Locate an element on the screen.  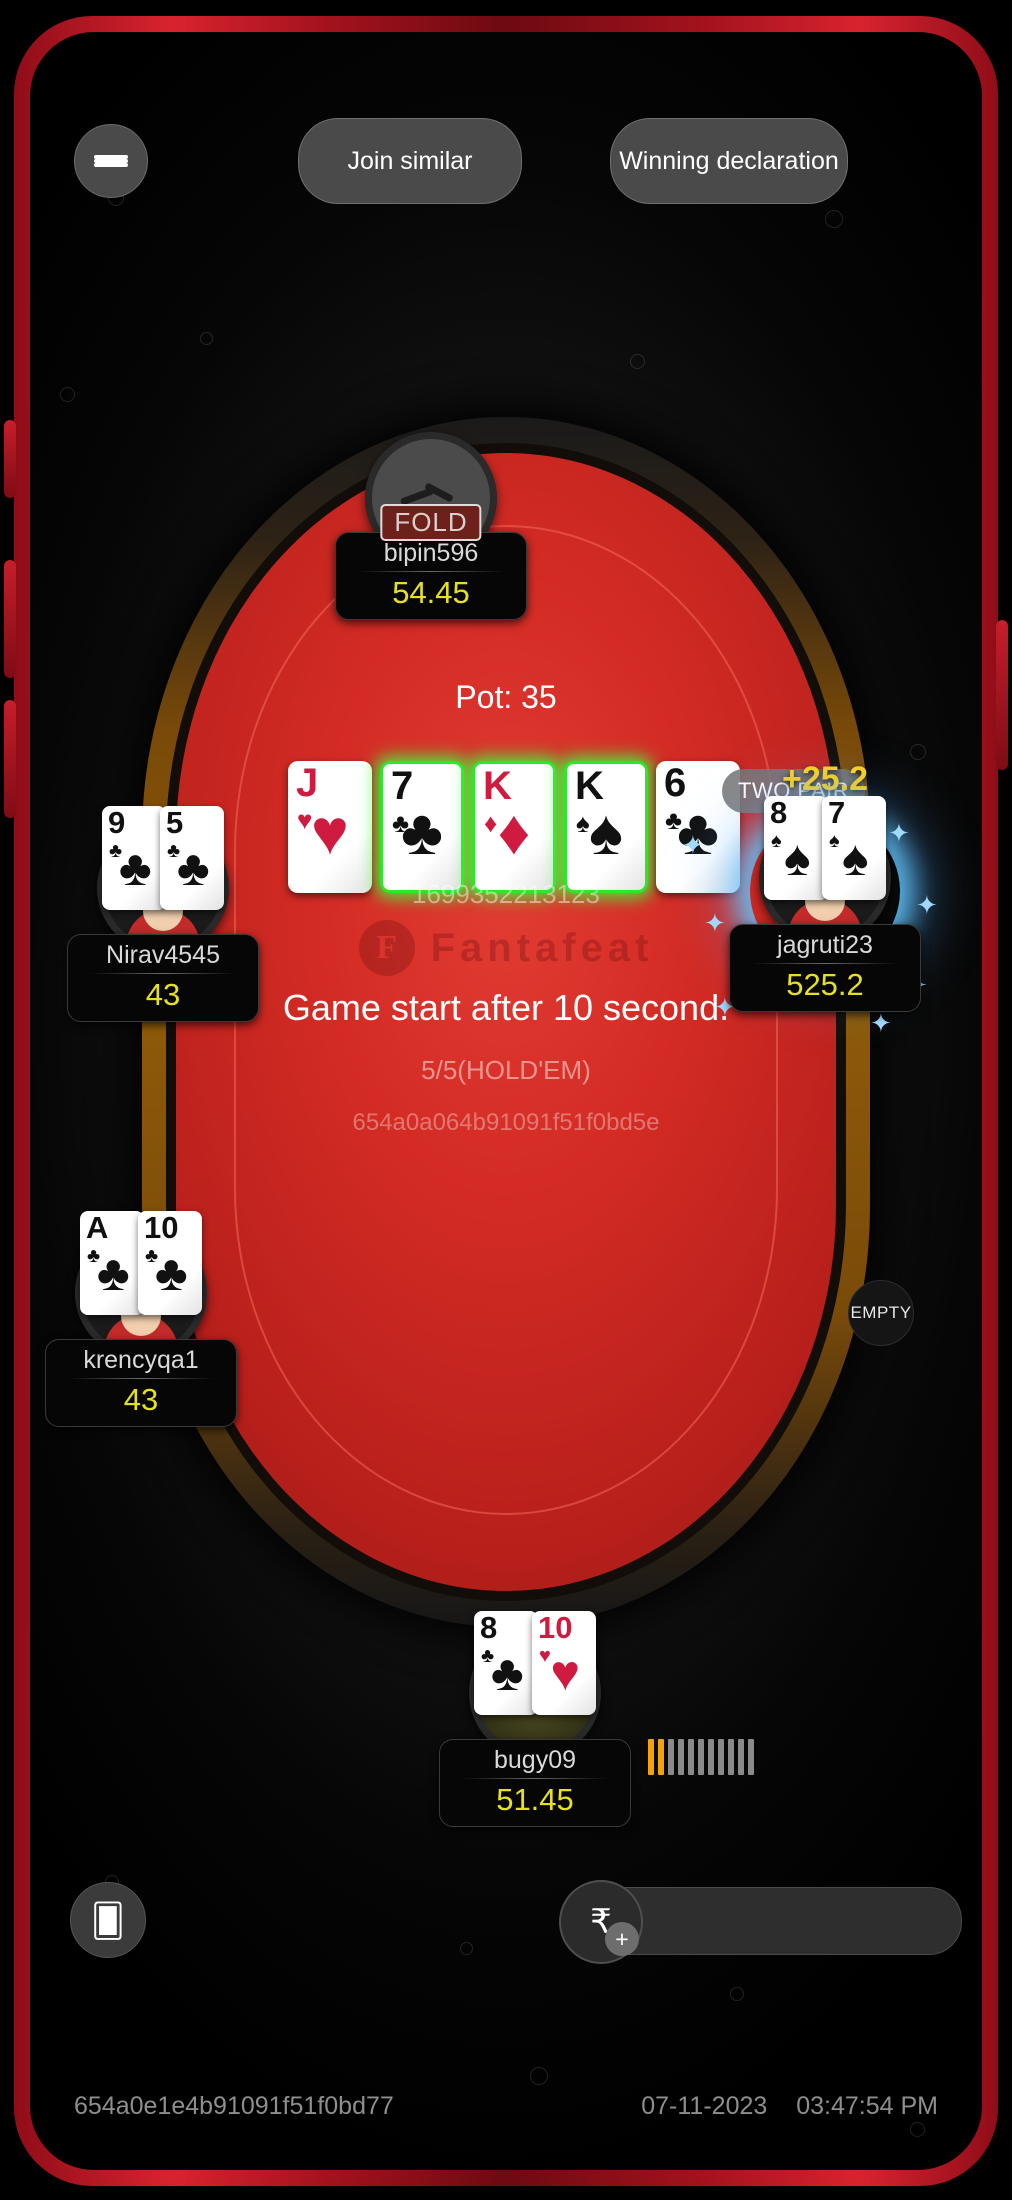
phone-button-power is located at coordinates (1002, 695).